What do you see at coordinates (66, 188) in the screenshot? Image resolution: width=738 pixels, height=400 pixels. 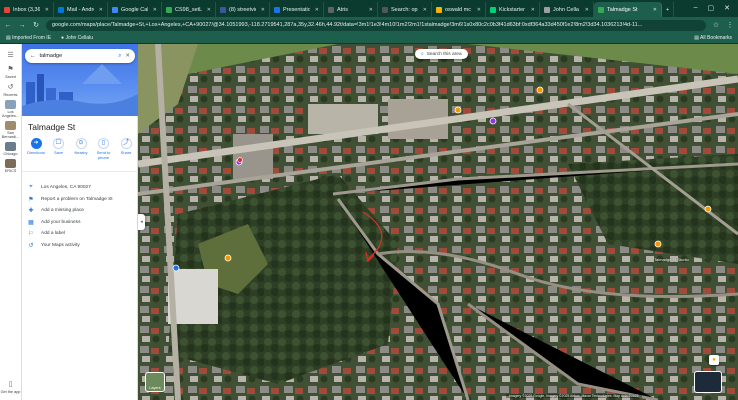 I see `info-row-label: Los Angeles, CA 90027` at bounding box center [66, 188].